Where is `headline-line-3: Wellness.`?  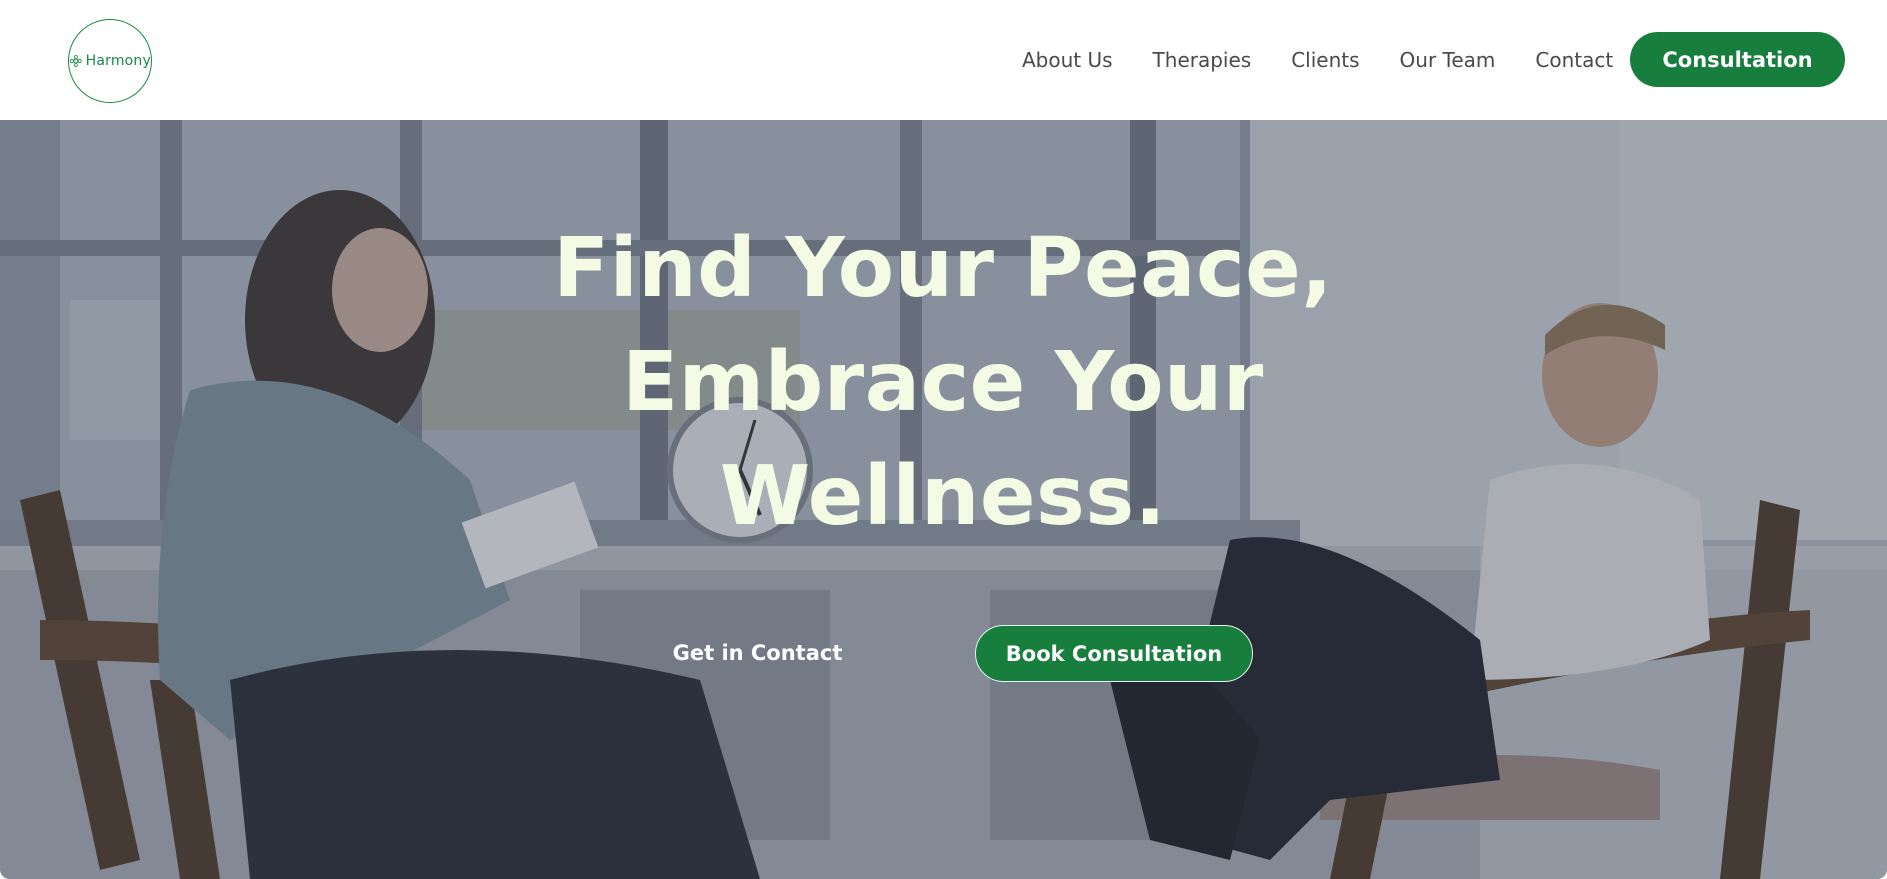 headline-line-3: Wellness. is located at coordinates (943, 496).